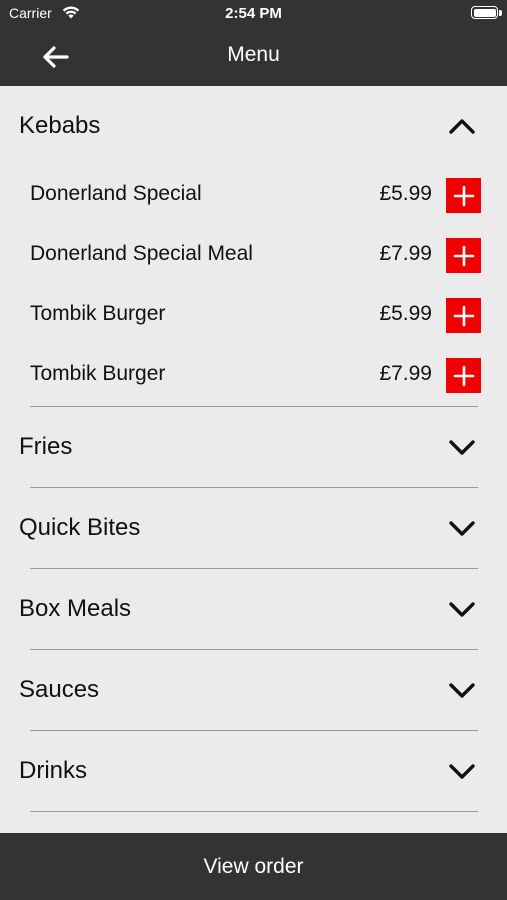 The width and height of the screenshot is (507, 900). I want to click on menu-item-name: Donerland Special Meal, so click(141, 253).